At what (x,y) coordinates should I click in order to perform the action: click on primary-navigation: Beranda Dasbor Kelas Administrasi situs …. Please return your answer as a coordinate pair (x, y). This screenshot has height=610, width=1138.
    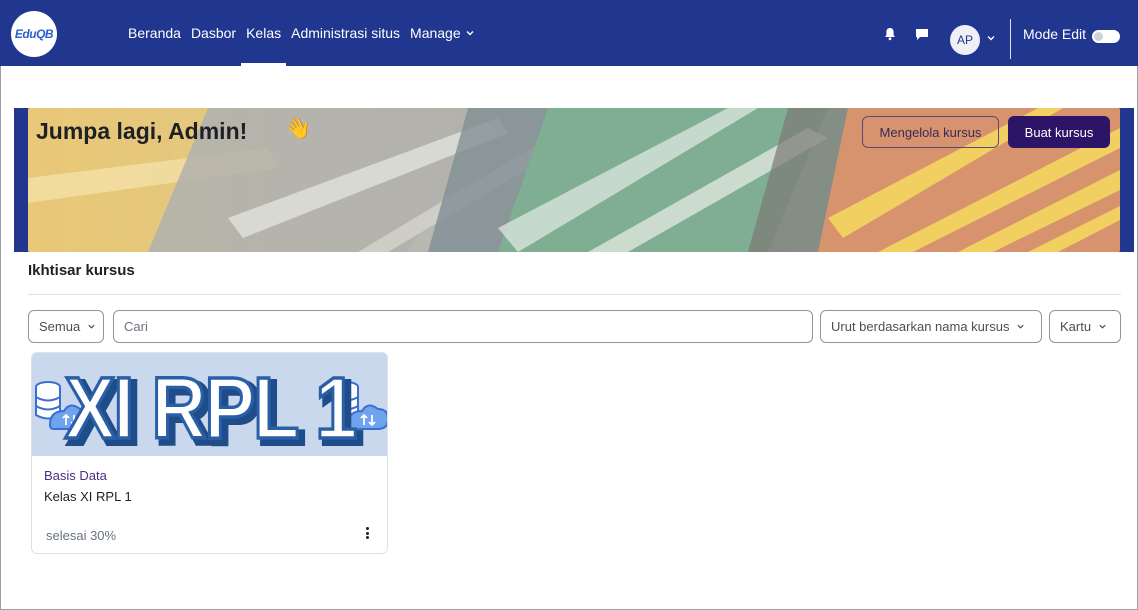
    Looking at the image, I should click on (301, 33).